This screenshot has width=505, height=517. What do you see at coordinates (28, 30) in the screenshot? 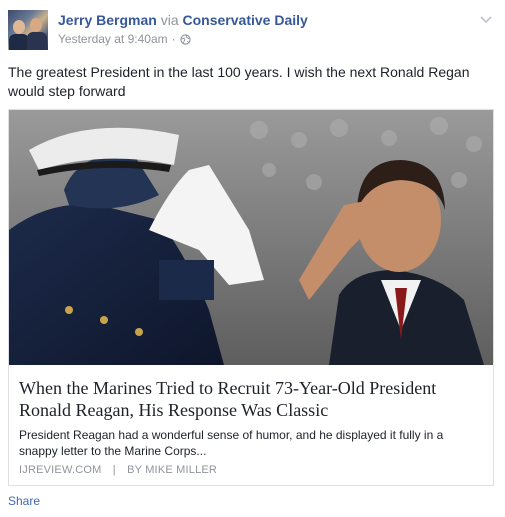
I see `author-avatar` at bounding box center [28, 30].